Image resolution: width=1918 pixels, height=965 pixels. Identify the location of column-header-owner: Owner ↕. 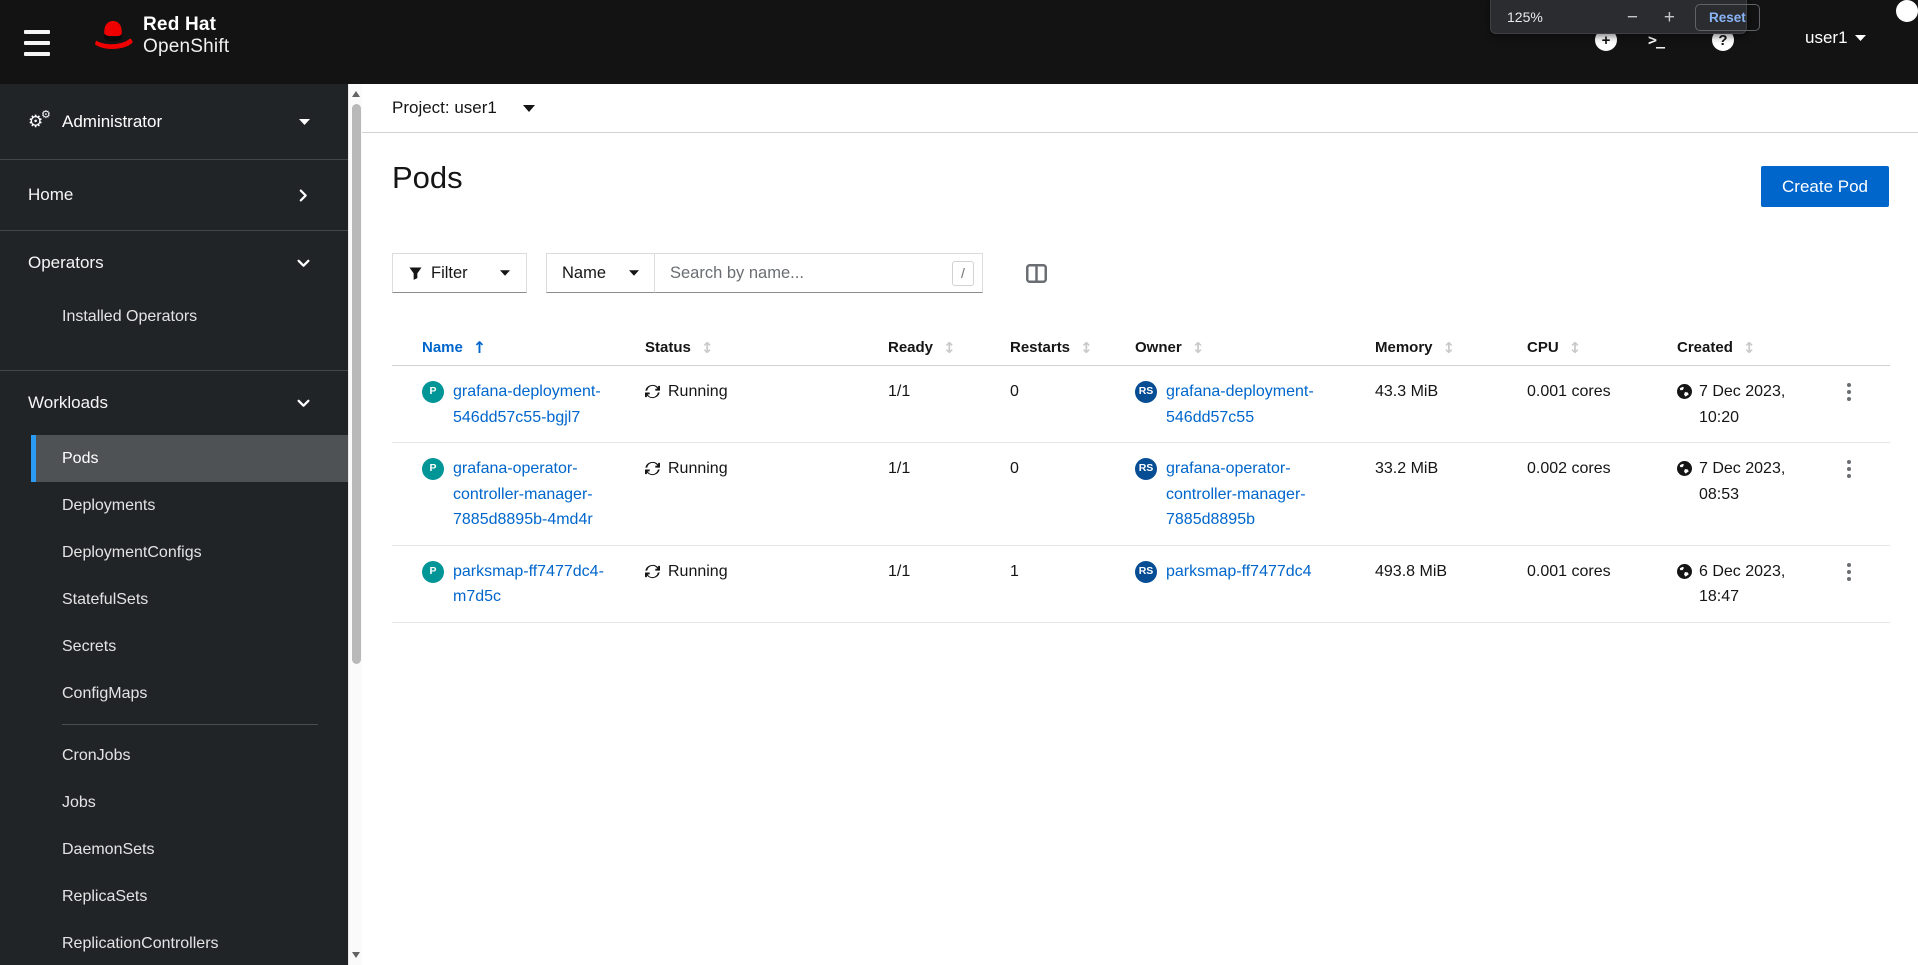
(1255, 348).